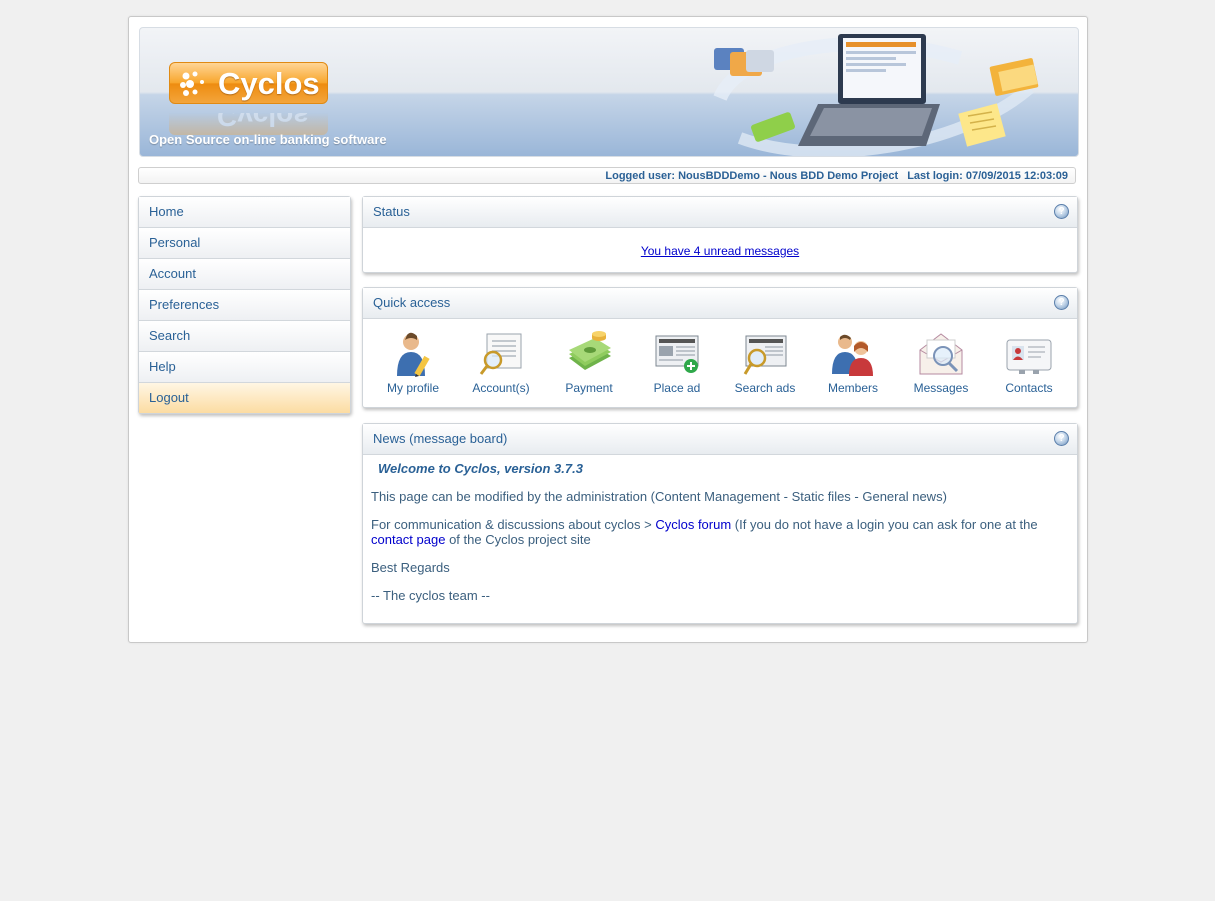 Image resolution: width=1215 pixels, height=901 pixels. What do you see at coordinates (589, 388) in the screenshot?
I see `quick-access-label: Payment` at bounding box center [589, 388].